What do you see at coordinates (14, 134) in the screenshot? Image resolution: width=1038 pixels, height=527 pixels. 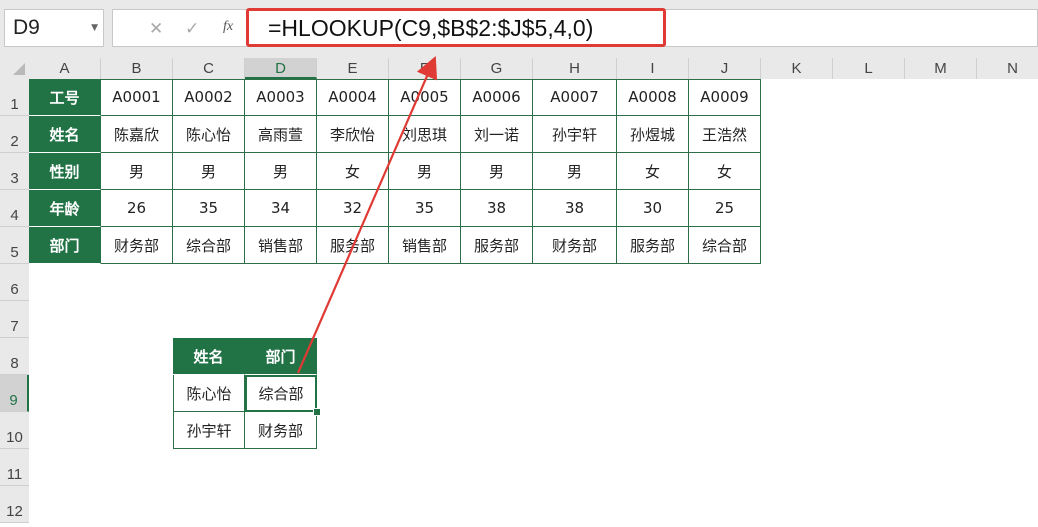 I see `row-header-2: 2` at bounding box center [14, 134].